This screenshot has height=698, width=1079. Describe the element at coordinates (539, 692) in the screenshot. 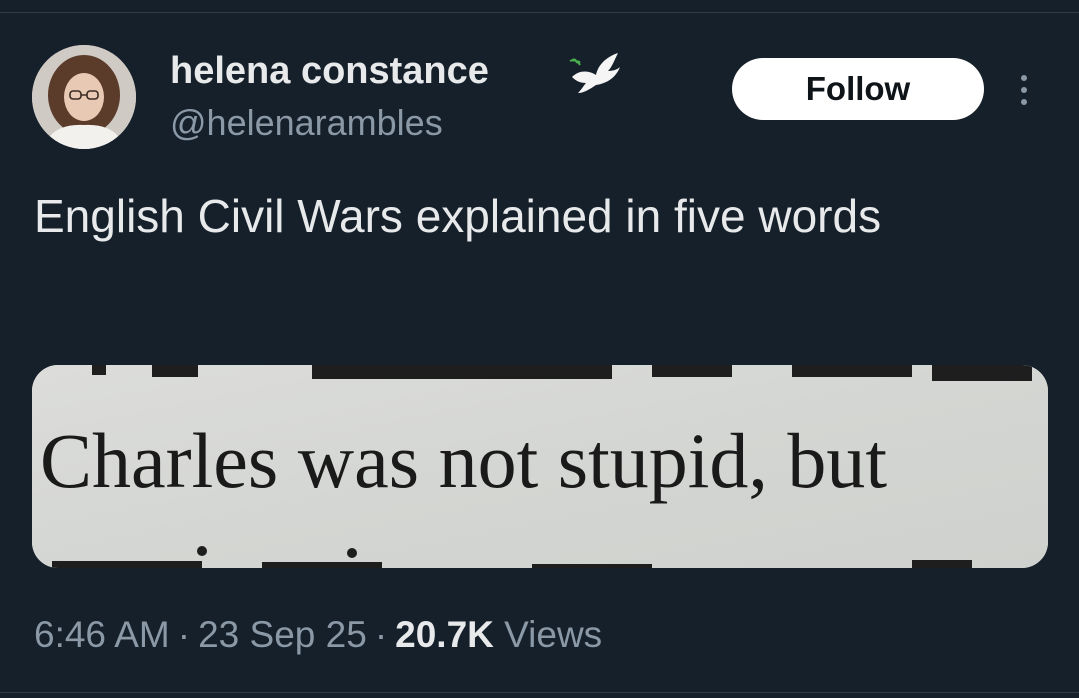

I see `bottom-divider` at that location.